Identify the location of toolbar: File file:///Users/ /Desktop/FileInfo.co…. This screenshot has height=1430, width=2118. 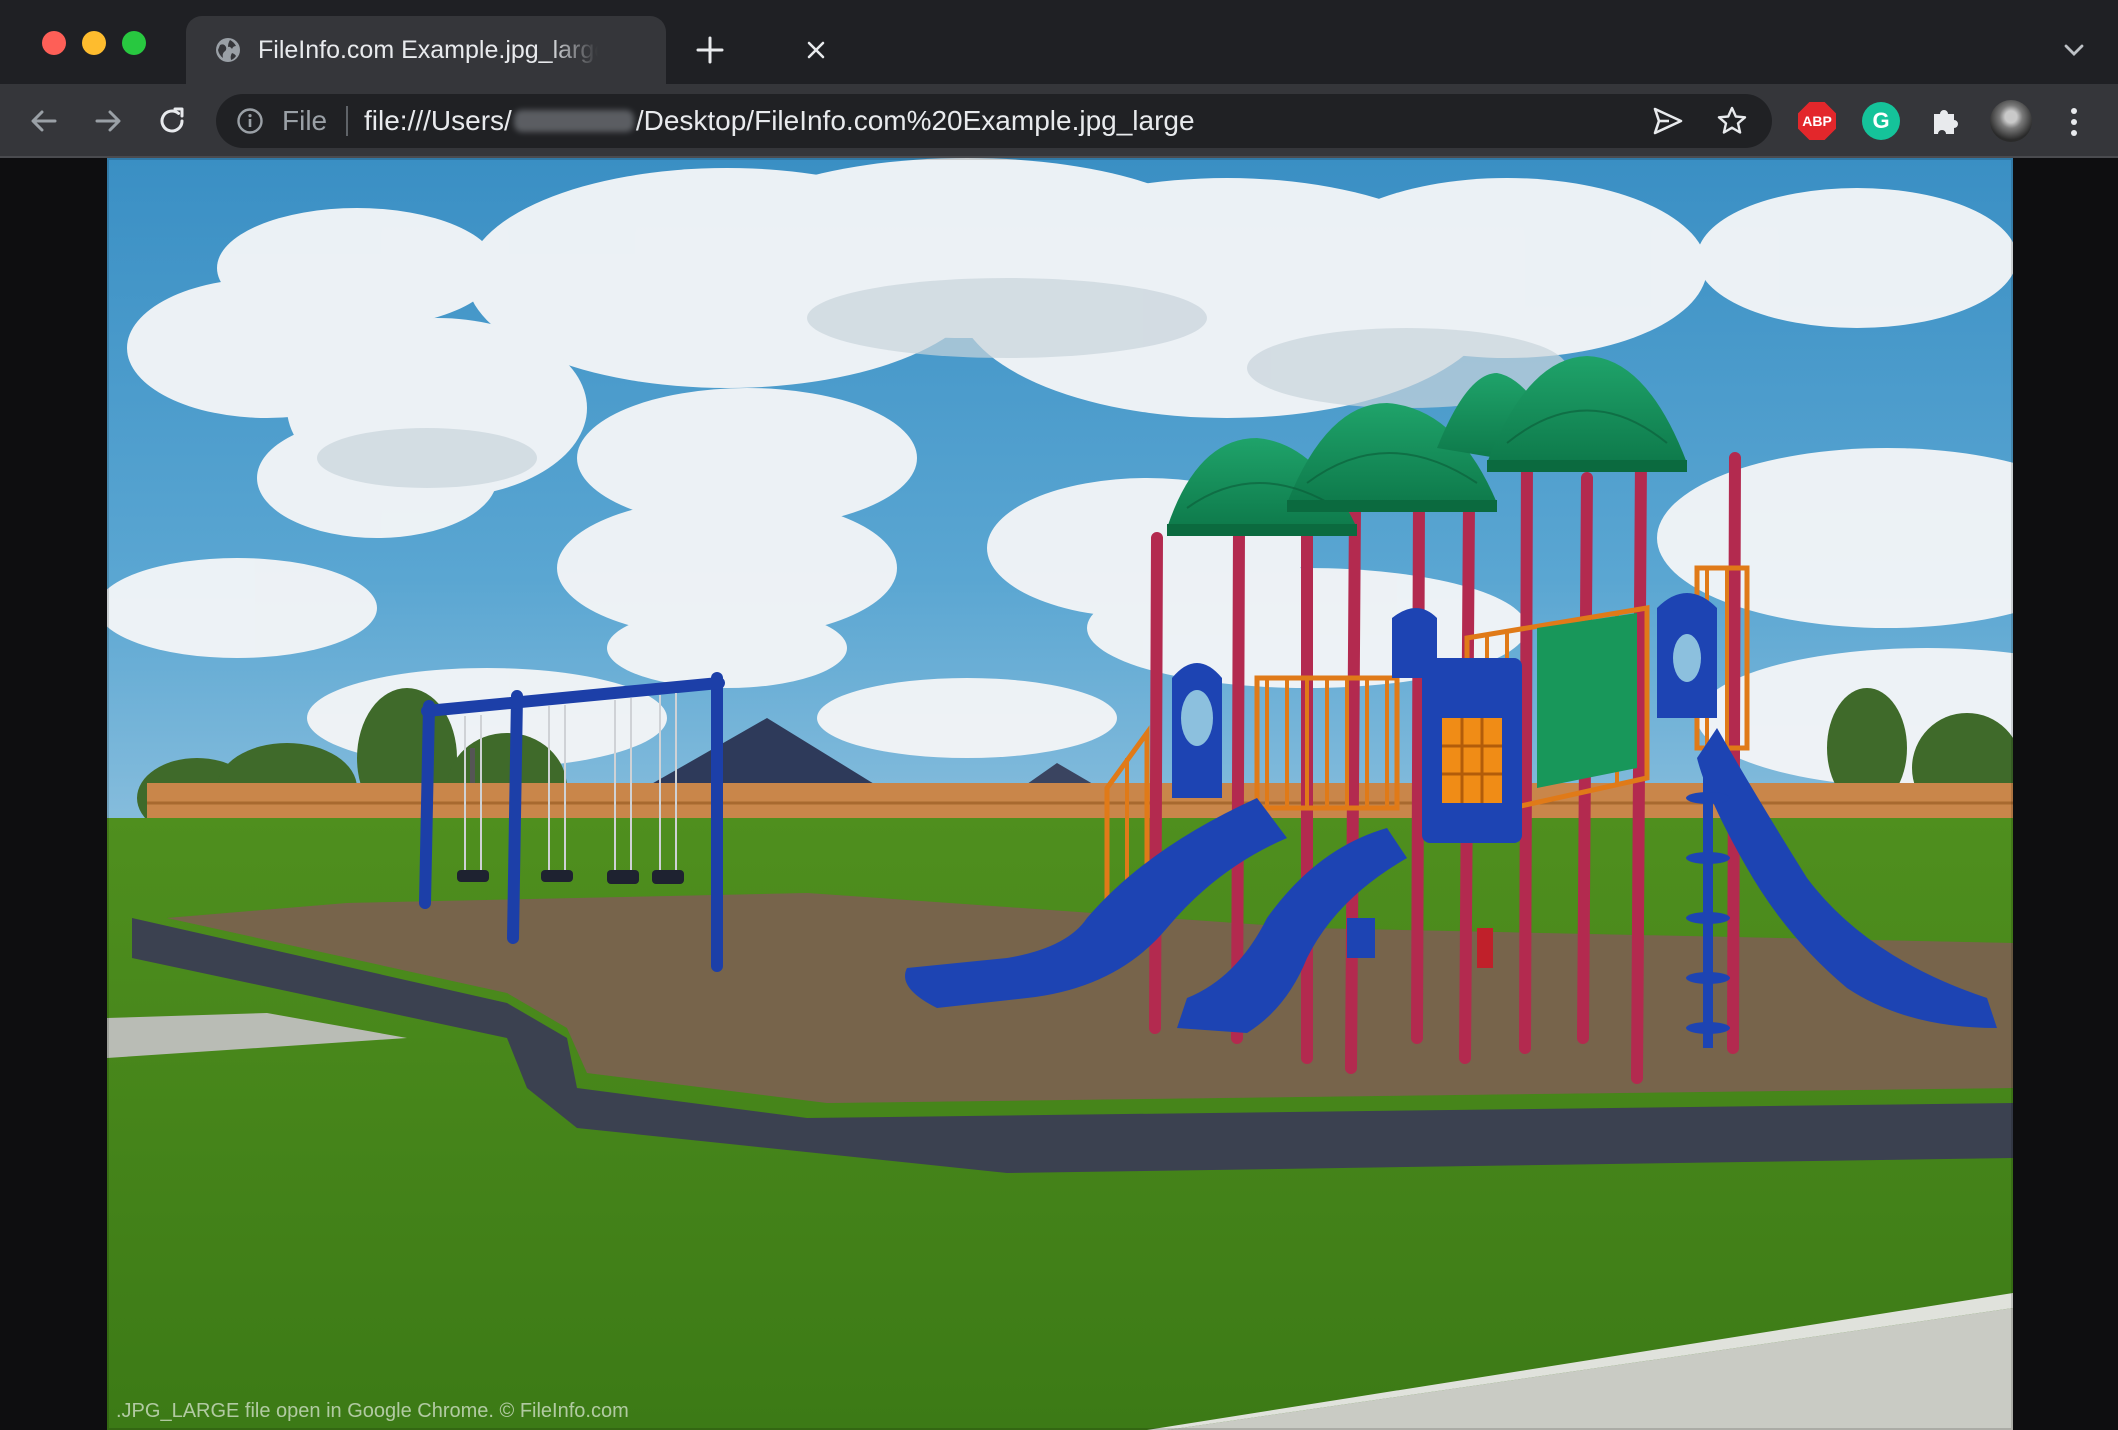
(1059, 121).